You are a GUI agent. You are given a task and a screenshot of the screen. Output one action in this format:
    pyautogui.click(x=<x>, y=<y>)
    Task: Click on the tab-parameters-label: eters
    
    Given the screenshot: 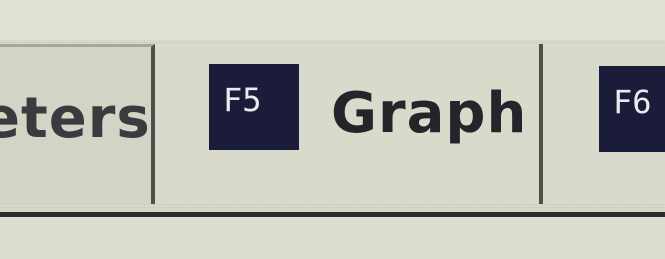 What is the action you would take?
    pyautogui.click(x=75, y=118)
    